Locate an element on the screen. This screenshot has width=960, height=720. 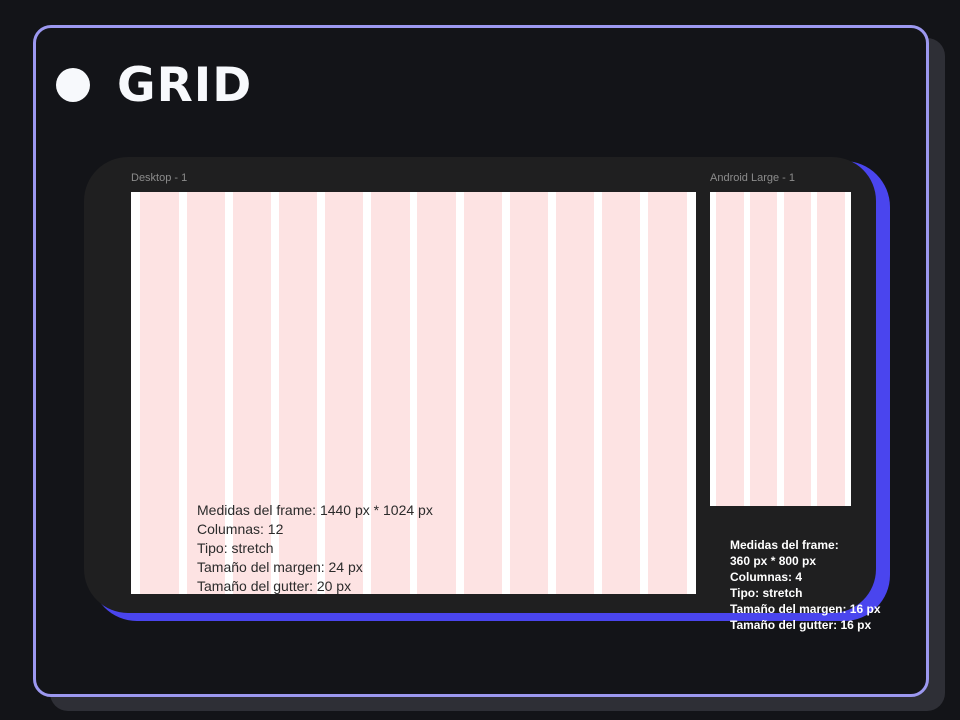
android-frame is located at coordinates (780, 349).